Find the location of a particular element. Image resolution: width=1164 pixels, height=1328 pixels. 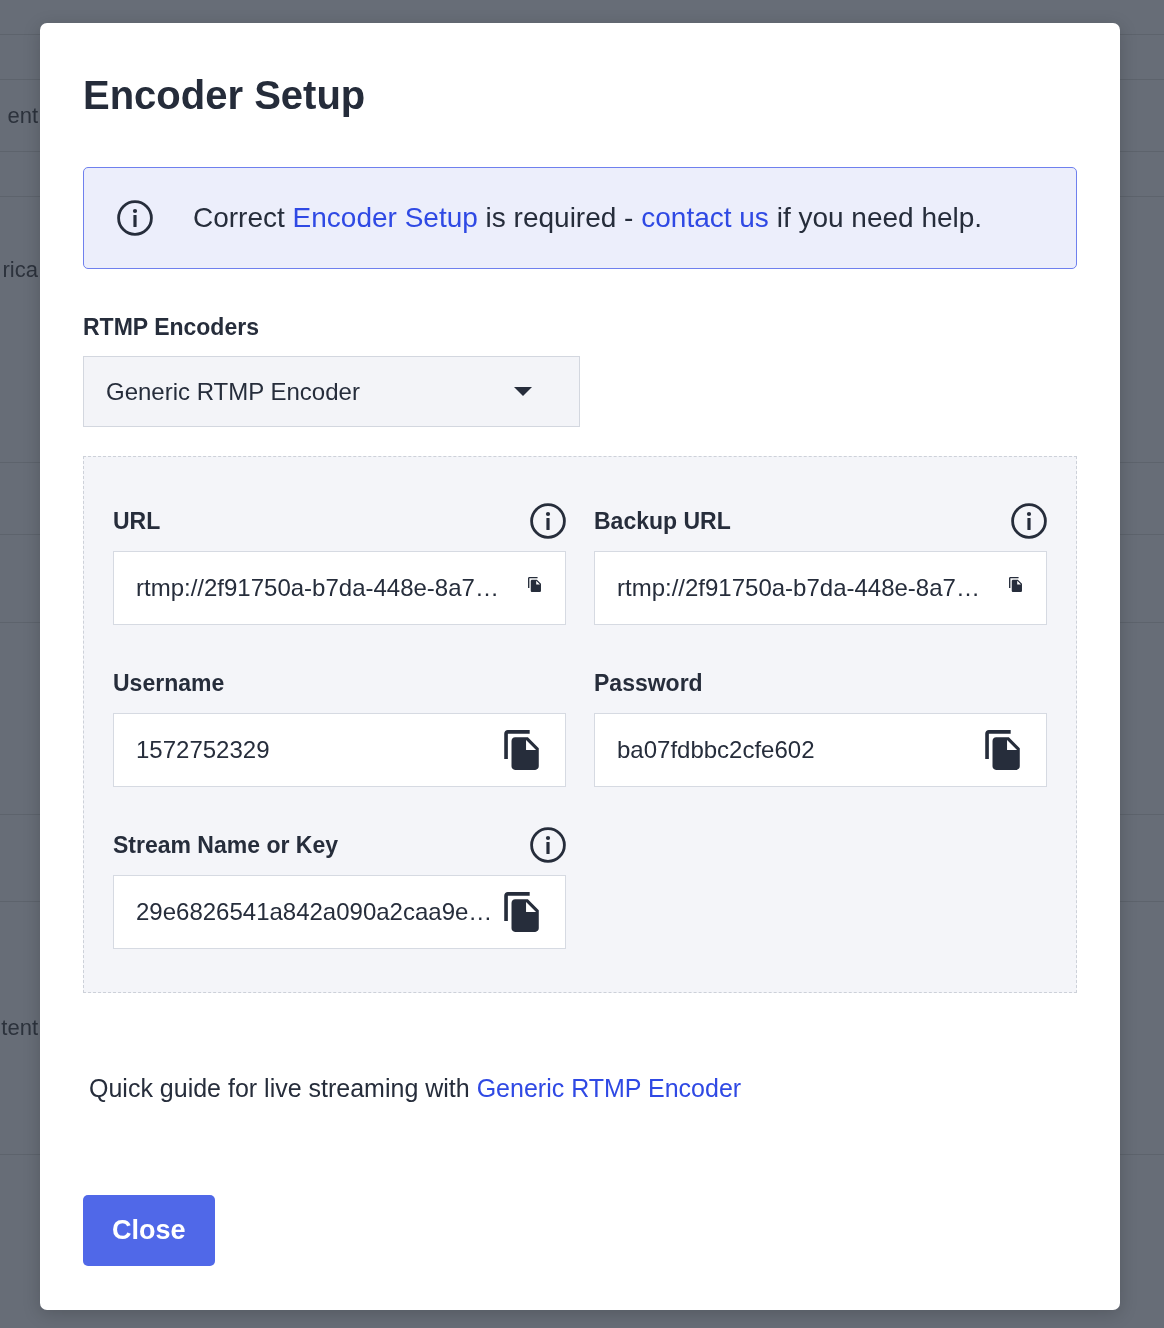

encoder-dropdown: Generic RTMP Encoder is located at coordinates (331, 391).